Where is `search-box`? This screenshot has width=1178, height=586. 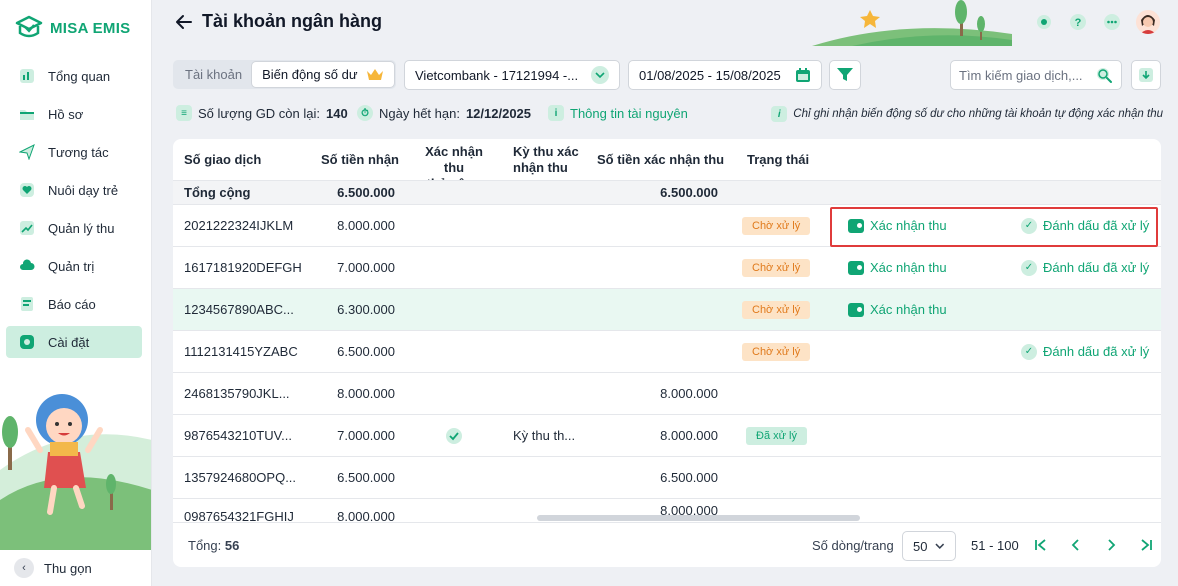 search-box is located at coordinates (1036, 75).